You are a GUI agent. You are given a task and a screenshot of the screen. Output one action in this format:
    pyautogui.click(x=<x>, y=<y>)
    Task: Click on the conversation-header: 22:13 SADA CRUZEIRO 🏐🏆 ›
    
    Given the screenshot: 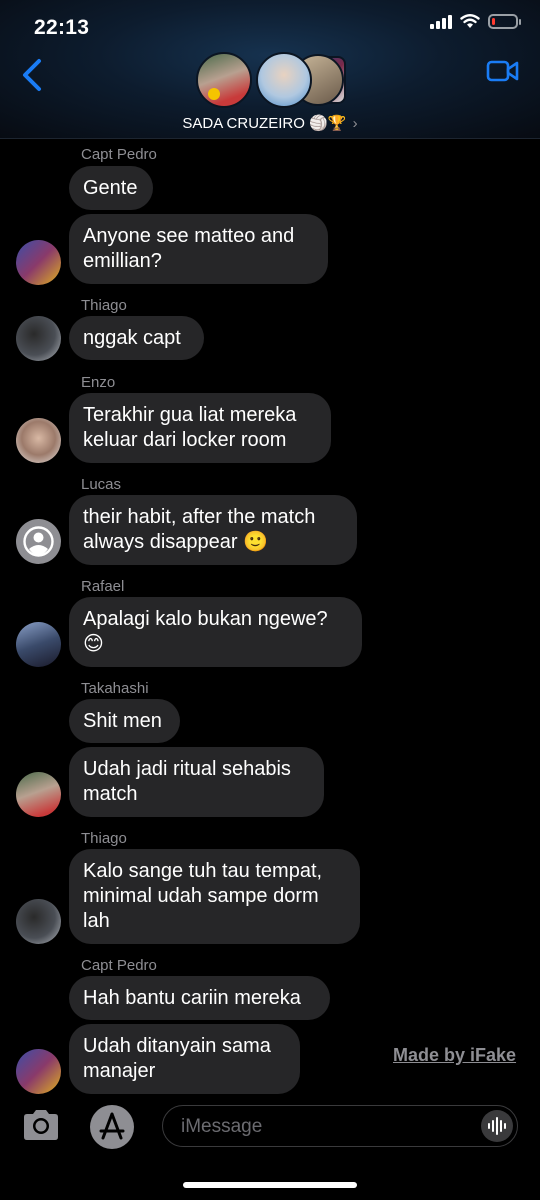 What is the action you would take?
    pyautogui.click(x=270, y=69)
    